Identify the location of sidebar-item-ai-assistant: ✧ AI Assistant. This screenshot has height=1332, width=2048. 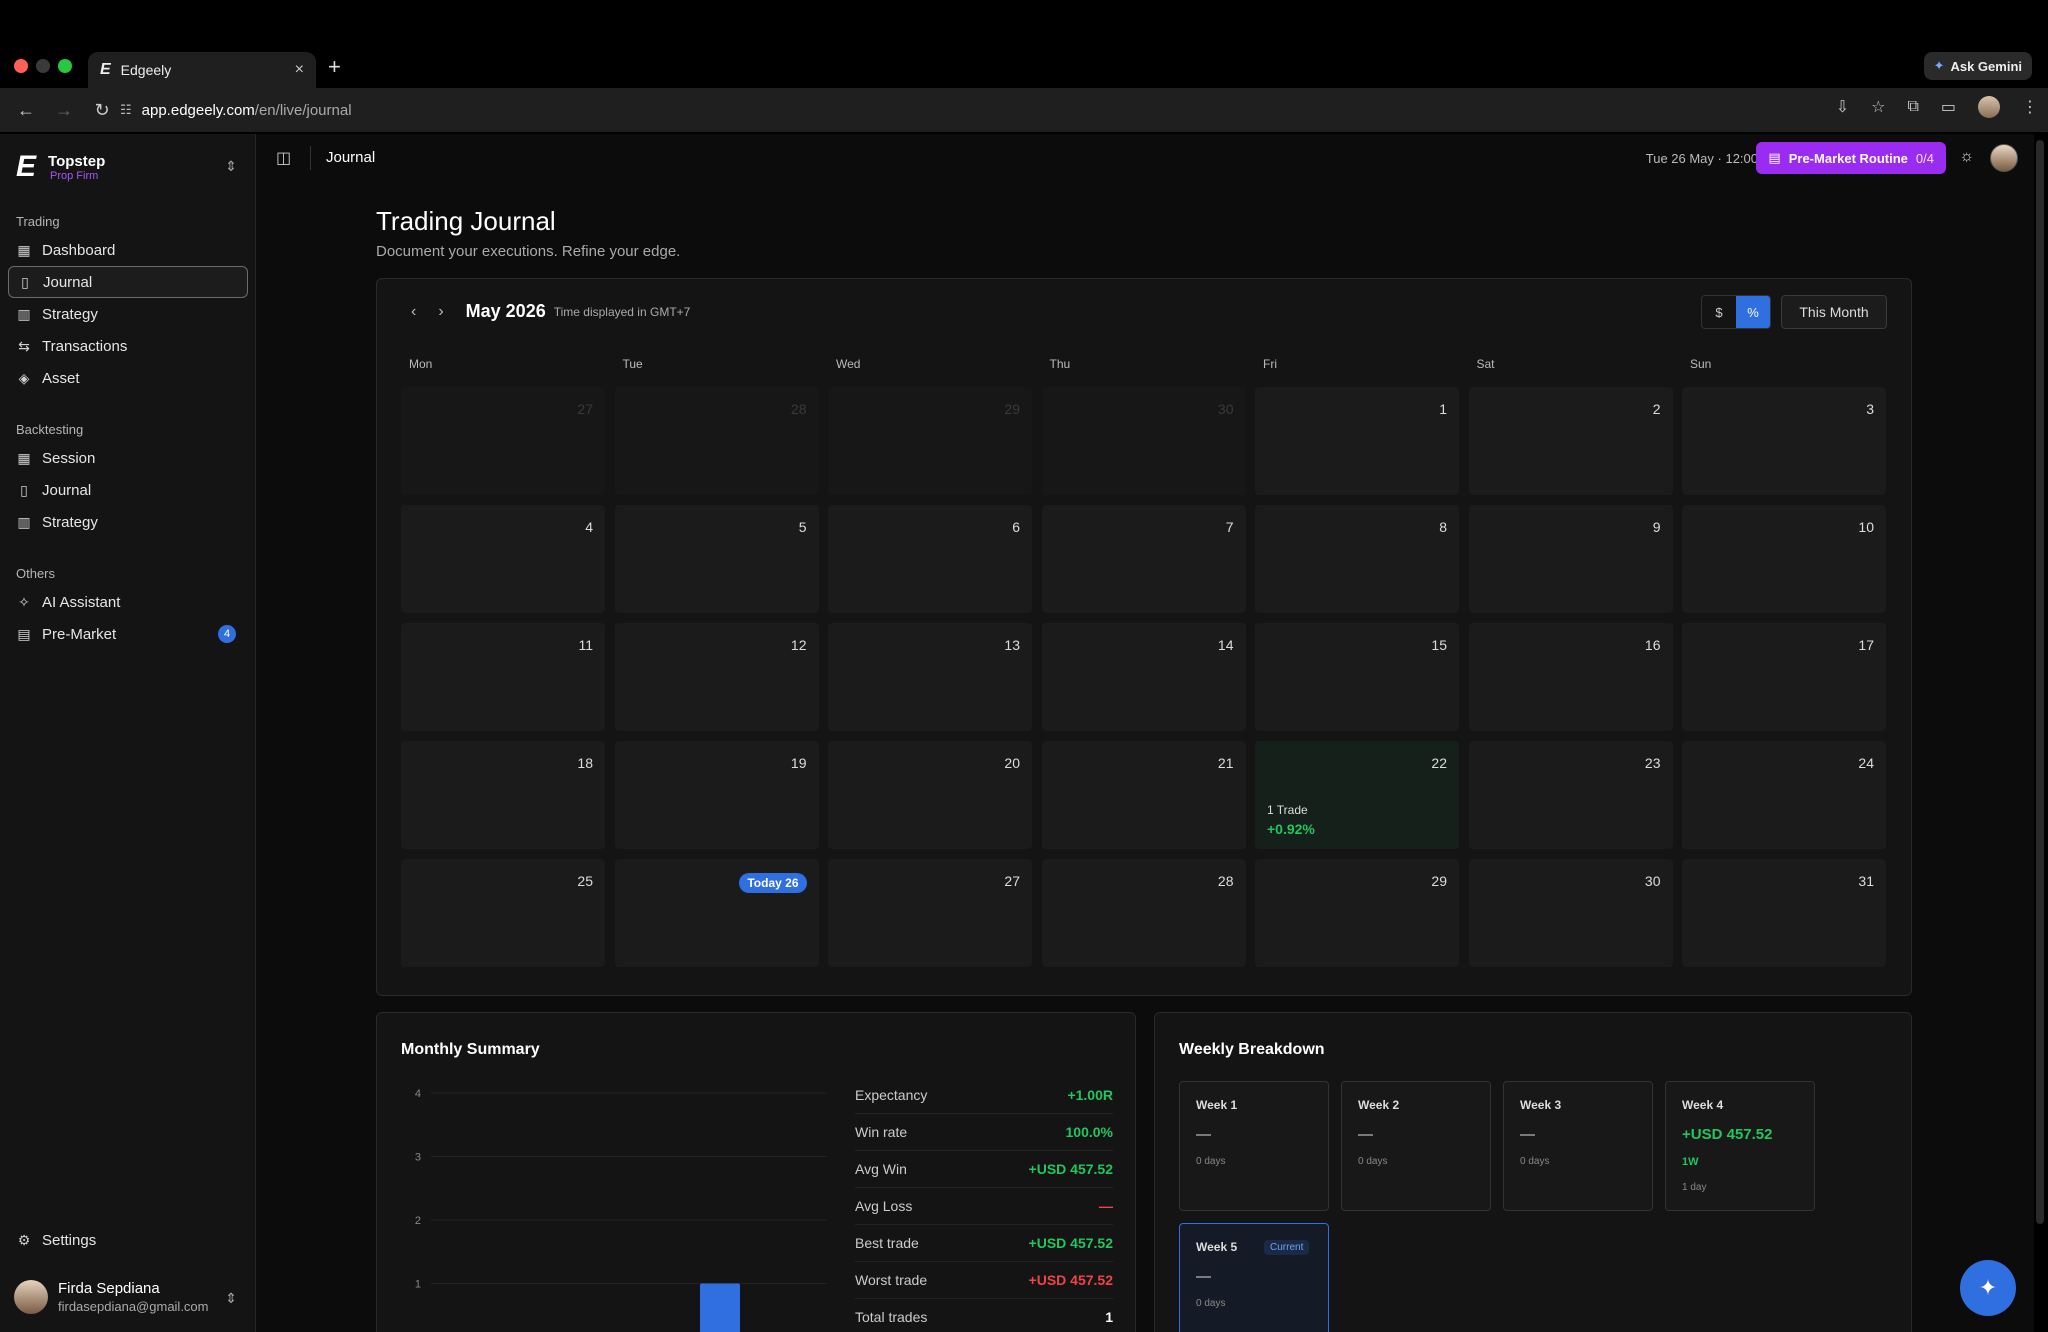
(128, 602).